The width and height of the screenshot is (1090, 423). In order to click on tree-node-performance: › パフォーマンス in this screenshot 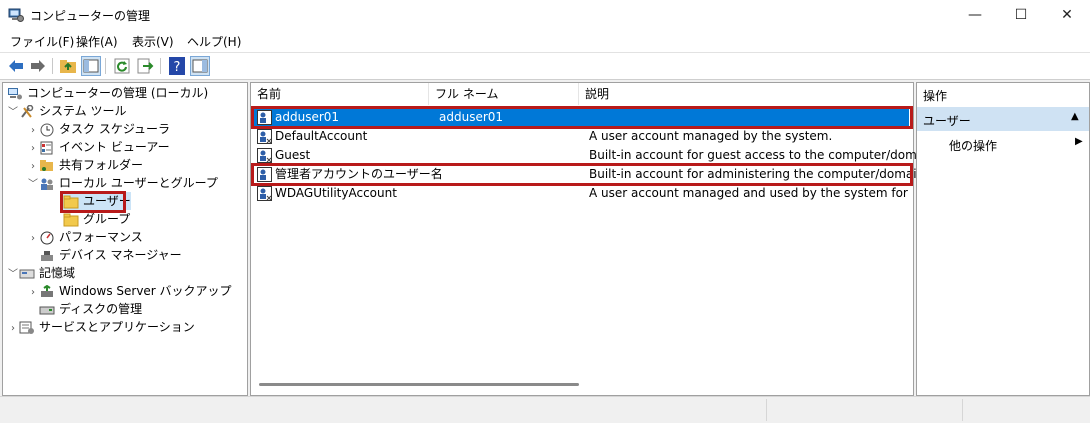, I will do `click(85, 237)`.